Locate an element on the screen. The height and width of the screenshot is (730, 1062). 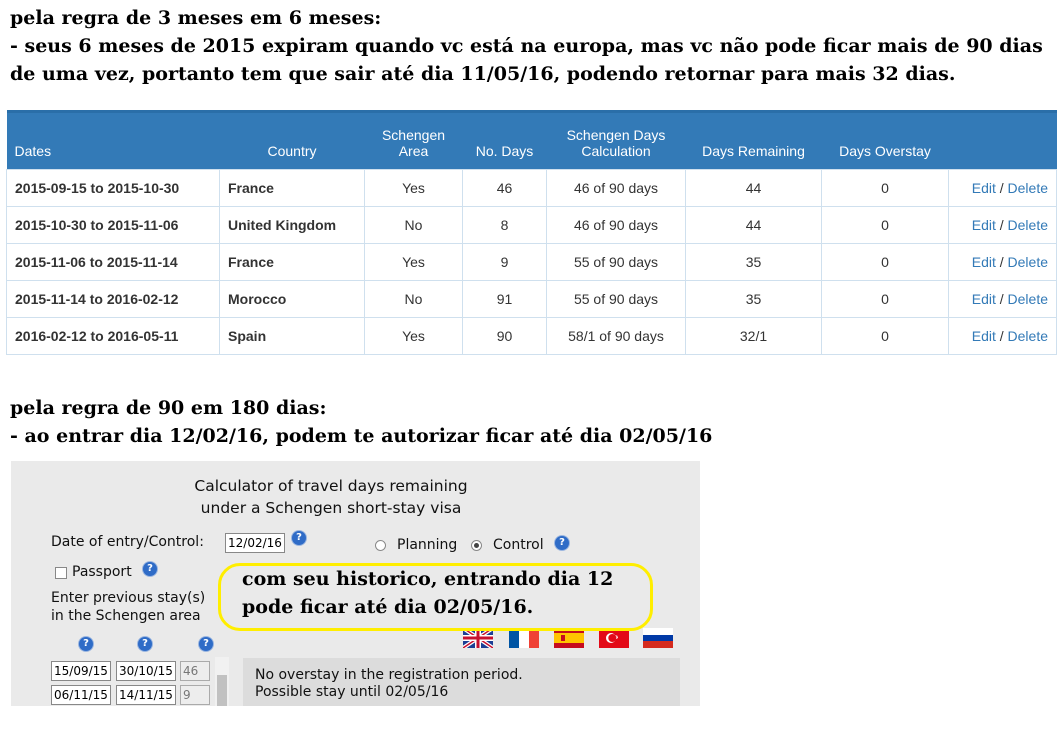
stay-from-input: 06/11/15 is located at coordinates (81, 695).